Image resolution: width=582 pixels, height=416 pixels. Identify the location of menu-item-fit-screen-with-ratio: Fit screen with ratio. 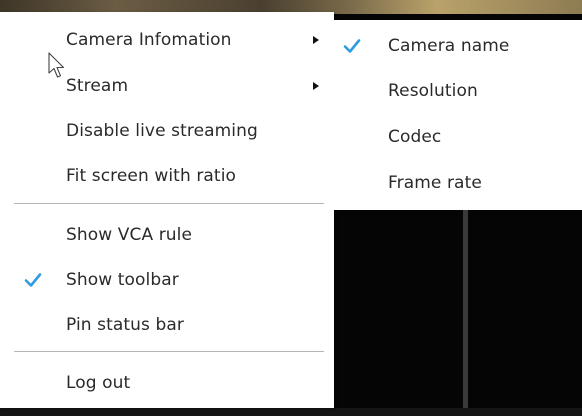
(167, 176).